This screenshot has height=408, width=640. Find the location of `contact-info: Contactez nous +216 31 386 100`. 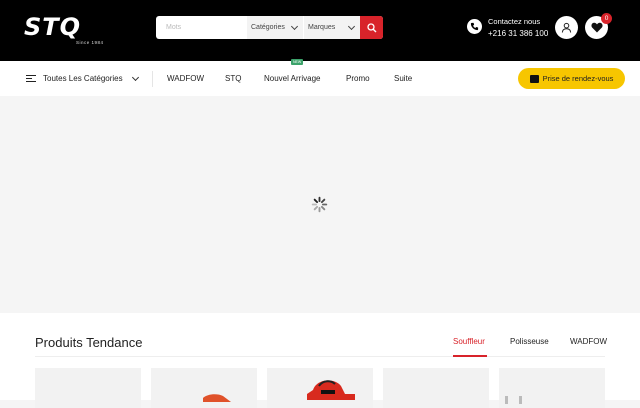

contact-info: Contactez nous +216 31 386 100 is located at coordinates (518, 28).